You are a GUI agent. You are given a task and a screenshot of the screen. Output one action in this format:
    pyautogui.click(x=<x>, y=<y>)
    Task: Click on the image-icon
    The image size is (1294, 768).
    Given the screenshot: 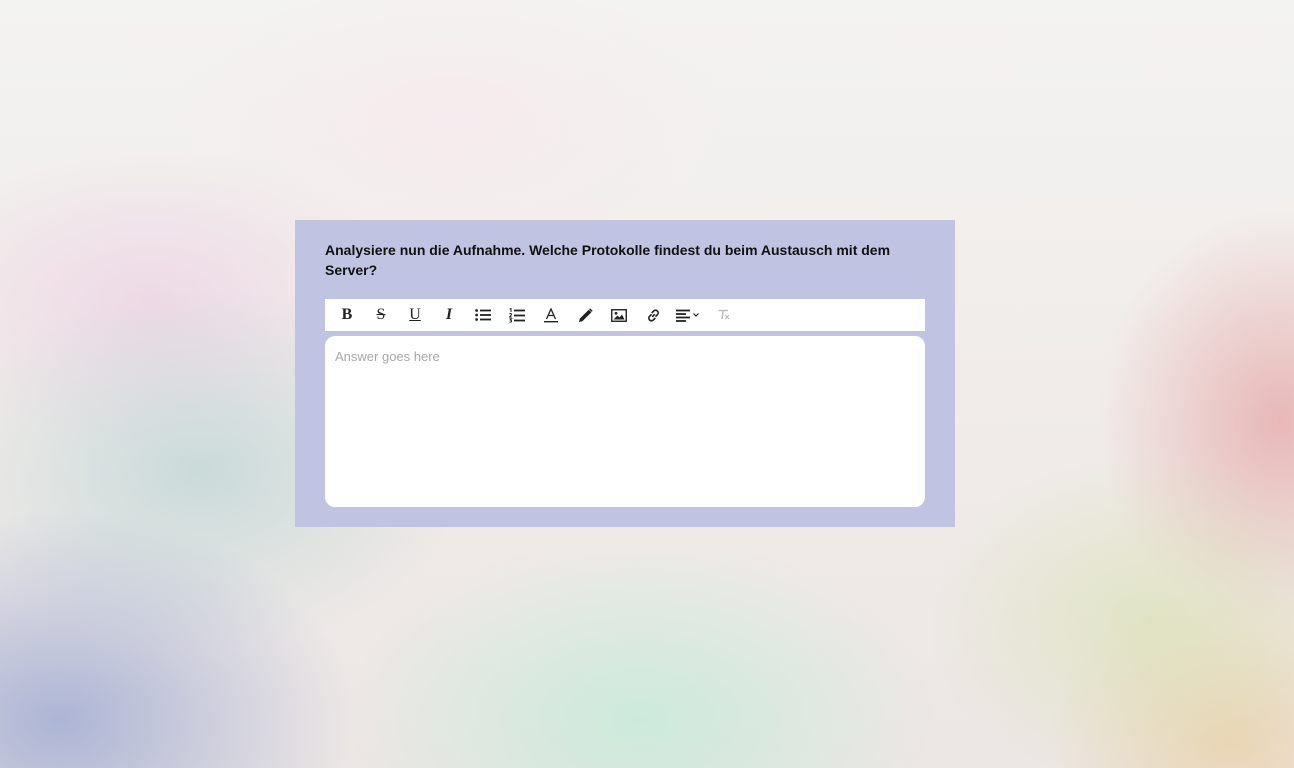 What is the action you would take?
    pyautogui.click(x=619, y=315)
    